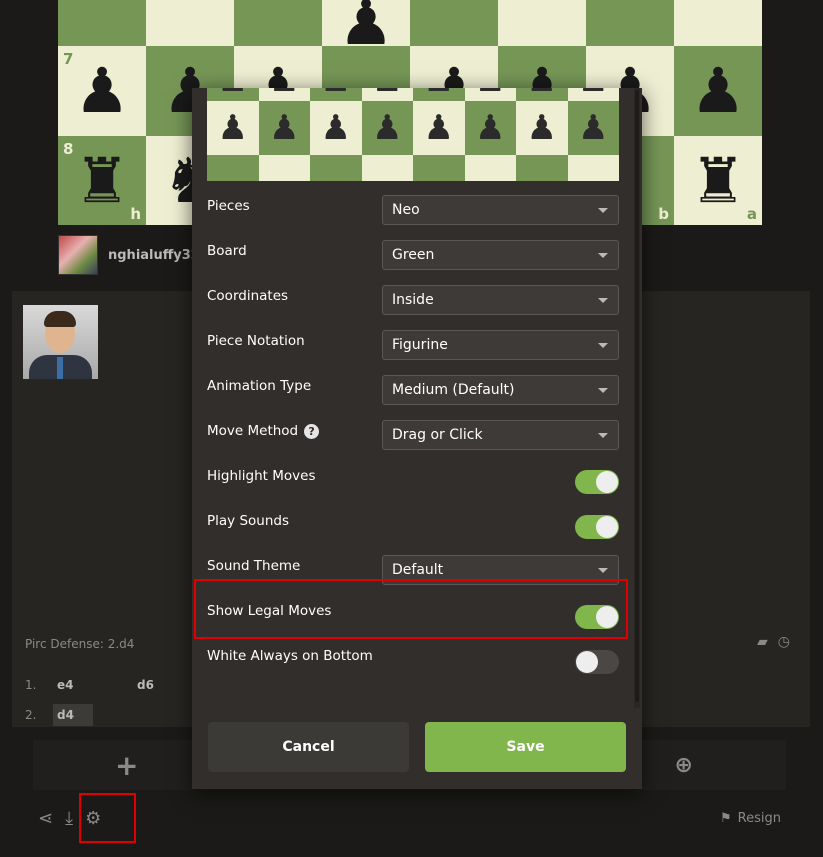 The width and height of the screenshot is (823, 857). I want to click on select-value: Medium (Default), so click(453, 390).